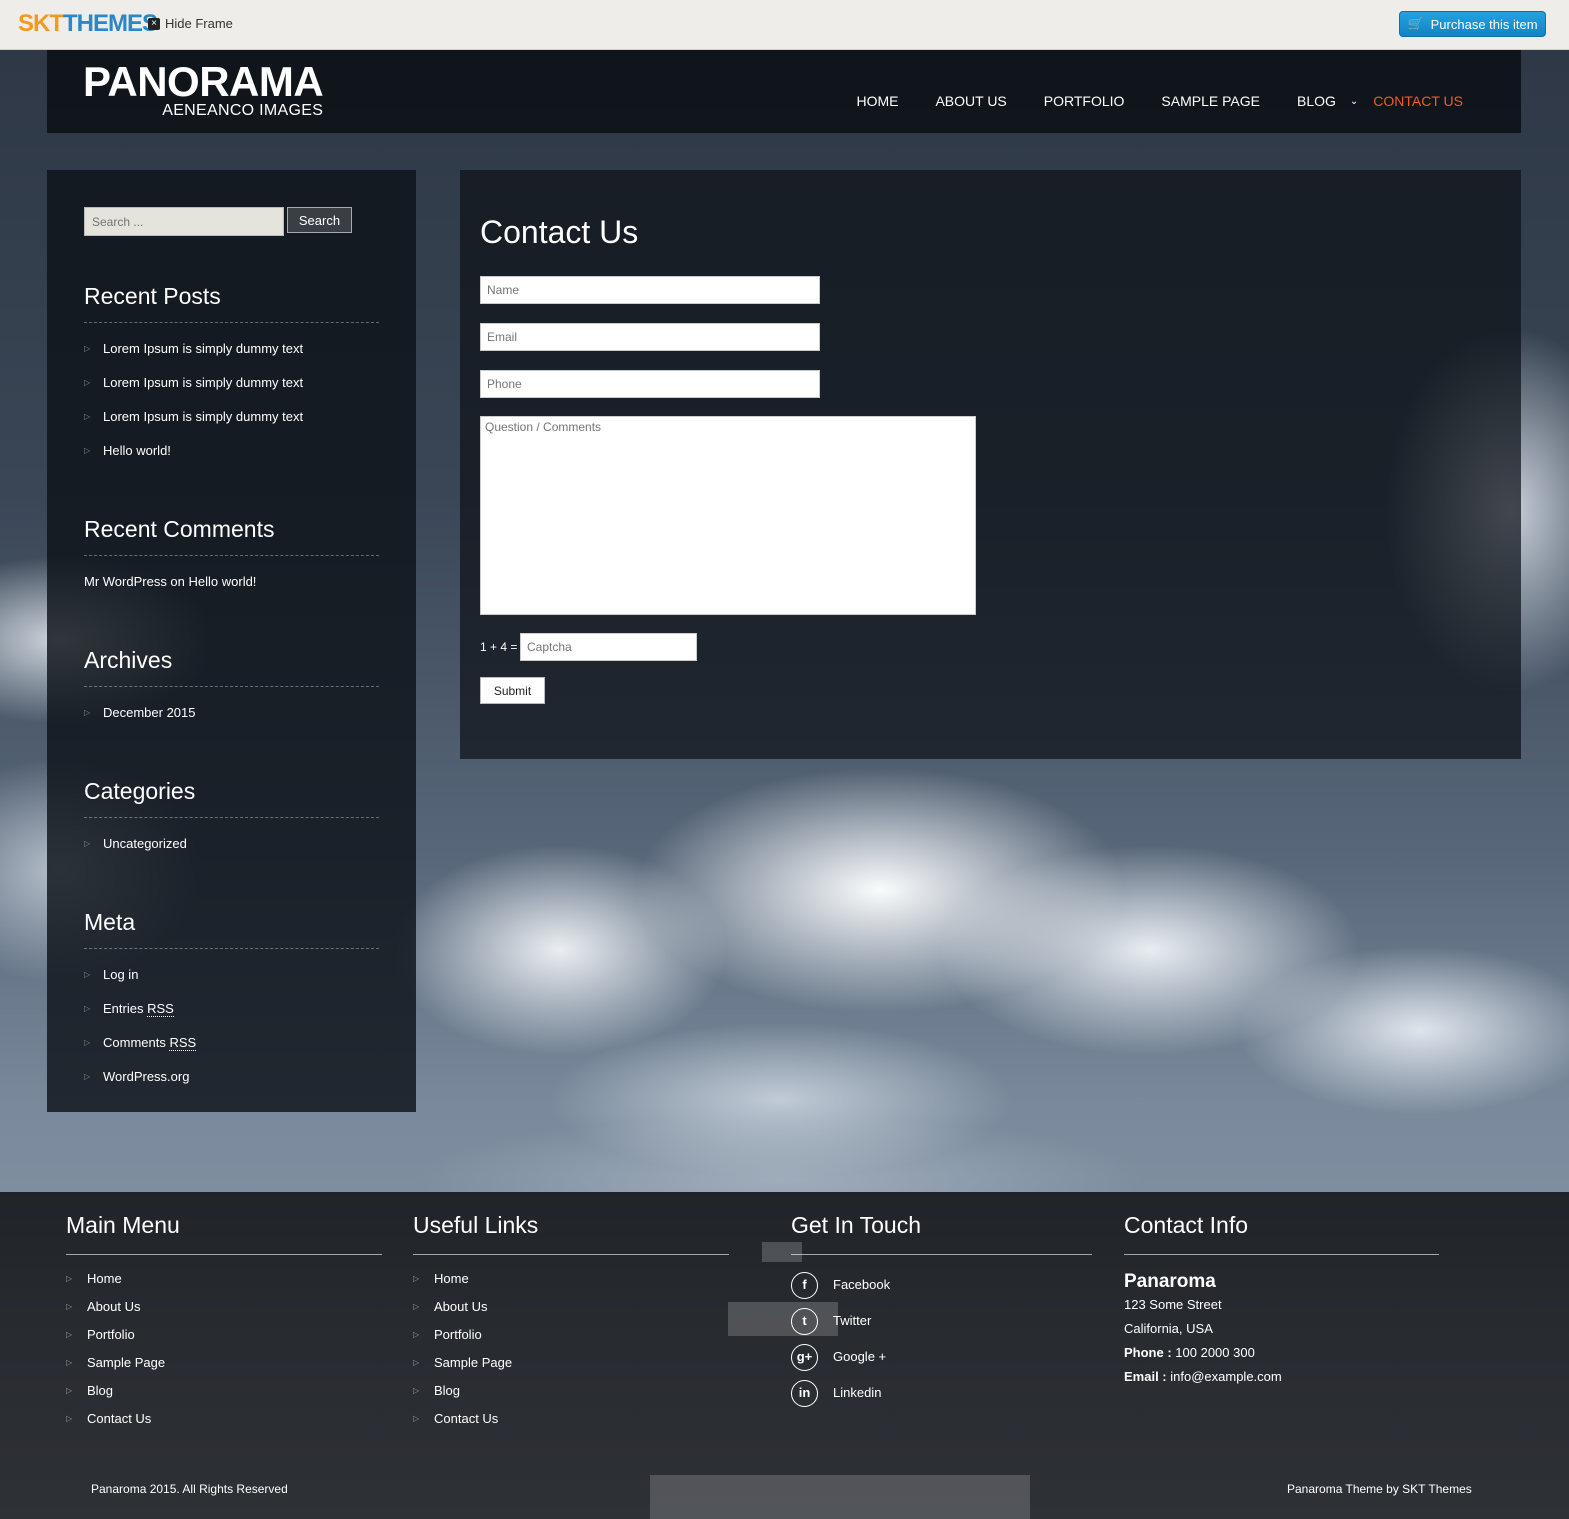 This screenshot has height=1519, width=1569. What do you see at coordinates (231, 1009) in the screenshot?
I see `list-item: ▷ Entries RSS` at bounding box center [231, 1009].